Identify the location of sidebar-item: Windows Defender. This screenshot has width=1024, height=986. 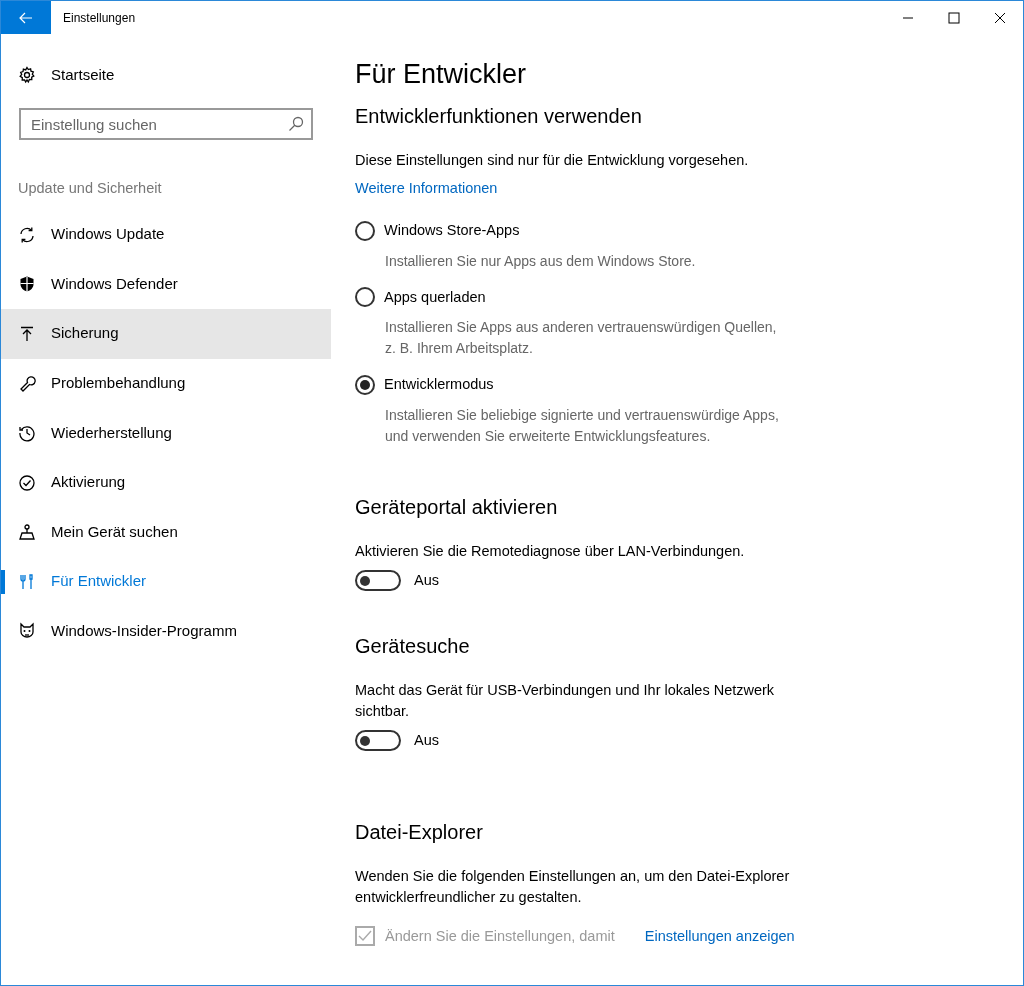
(166, 284).